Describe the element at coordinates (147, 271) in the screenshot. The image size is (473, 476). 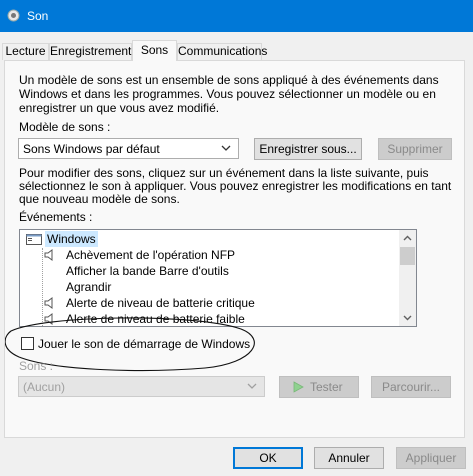
I see `event-label: Afficher la bande Barre d'outils` at that location.